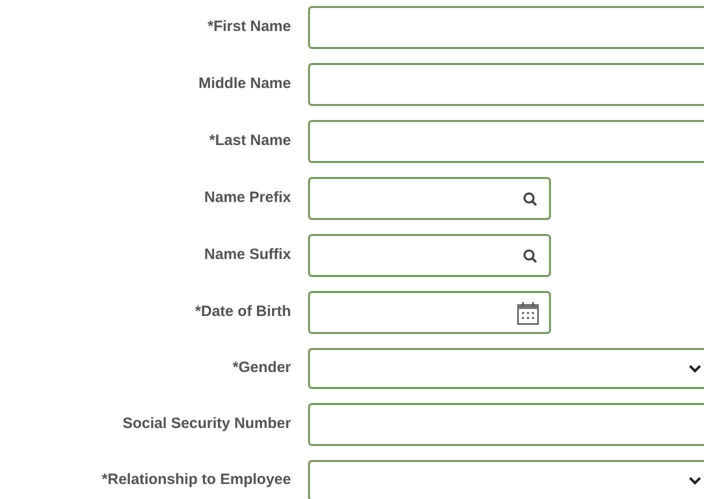 The height and width of the screenshot is (499, 704). Describe the element at coordinates (242, 312) in the screenshot. I see `field-label: *Date of Birth` at that location.